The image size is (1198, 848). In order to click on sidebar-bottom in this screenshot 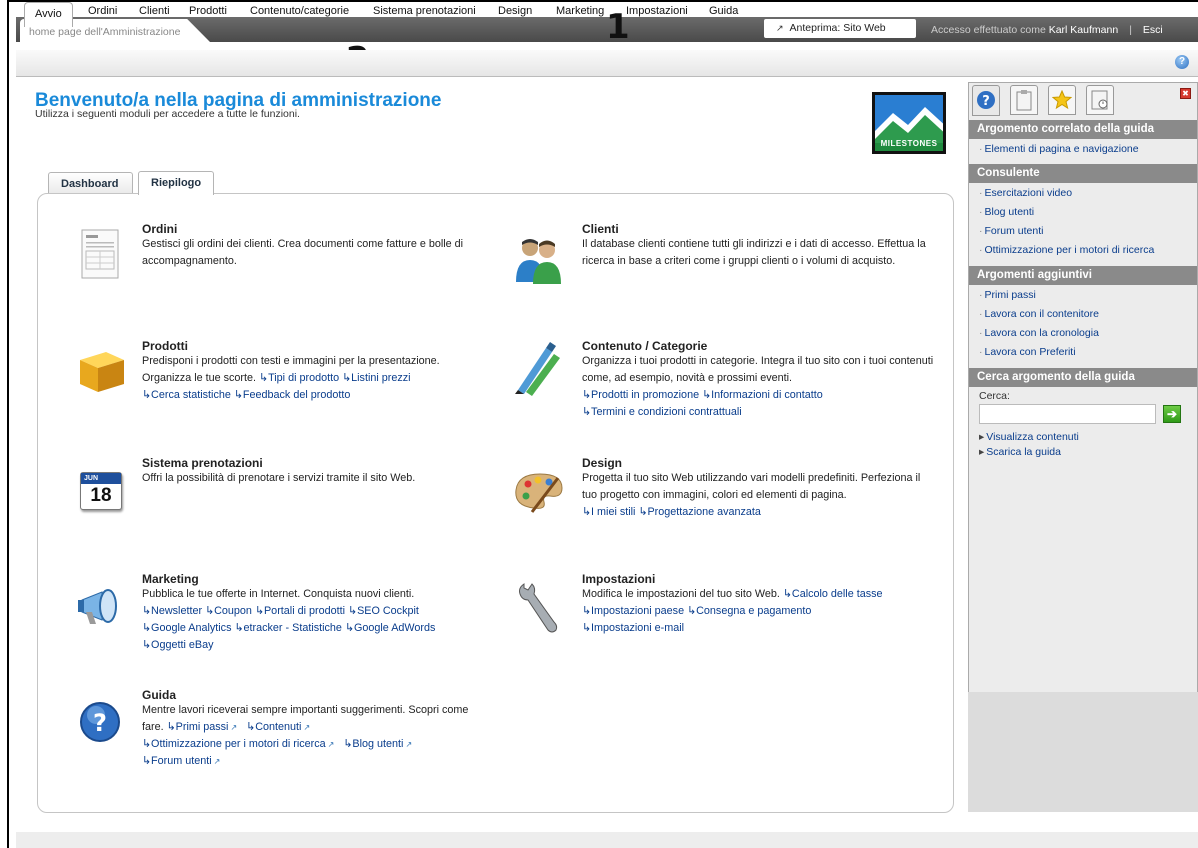, I will do `click(1083, 752)`.